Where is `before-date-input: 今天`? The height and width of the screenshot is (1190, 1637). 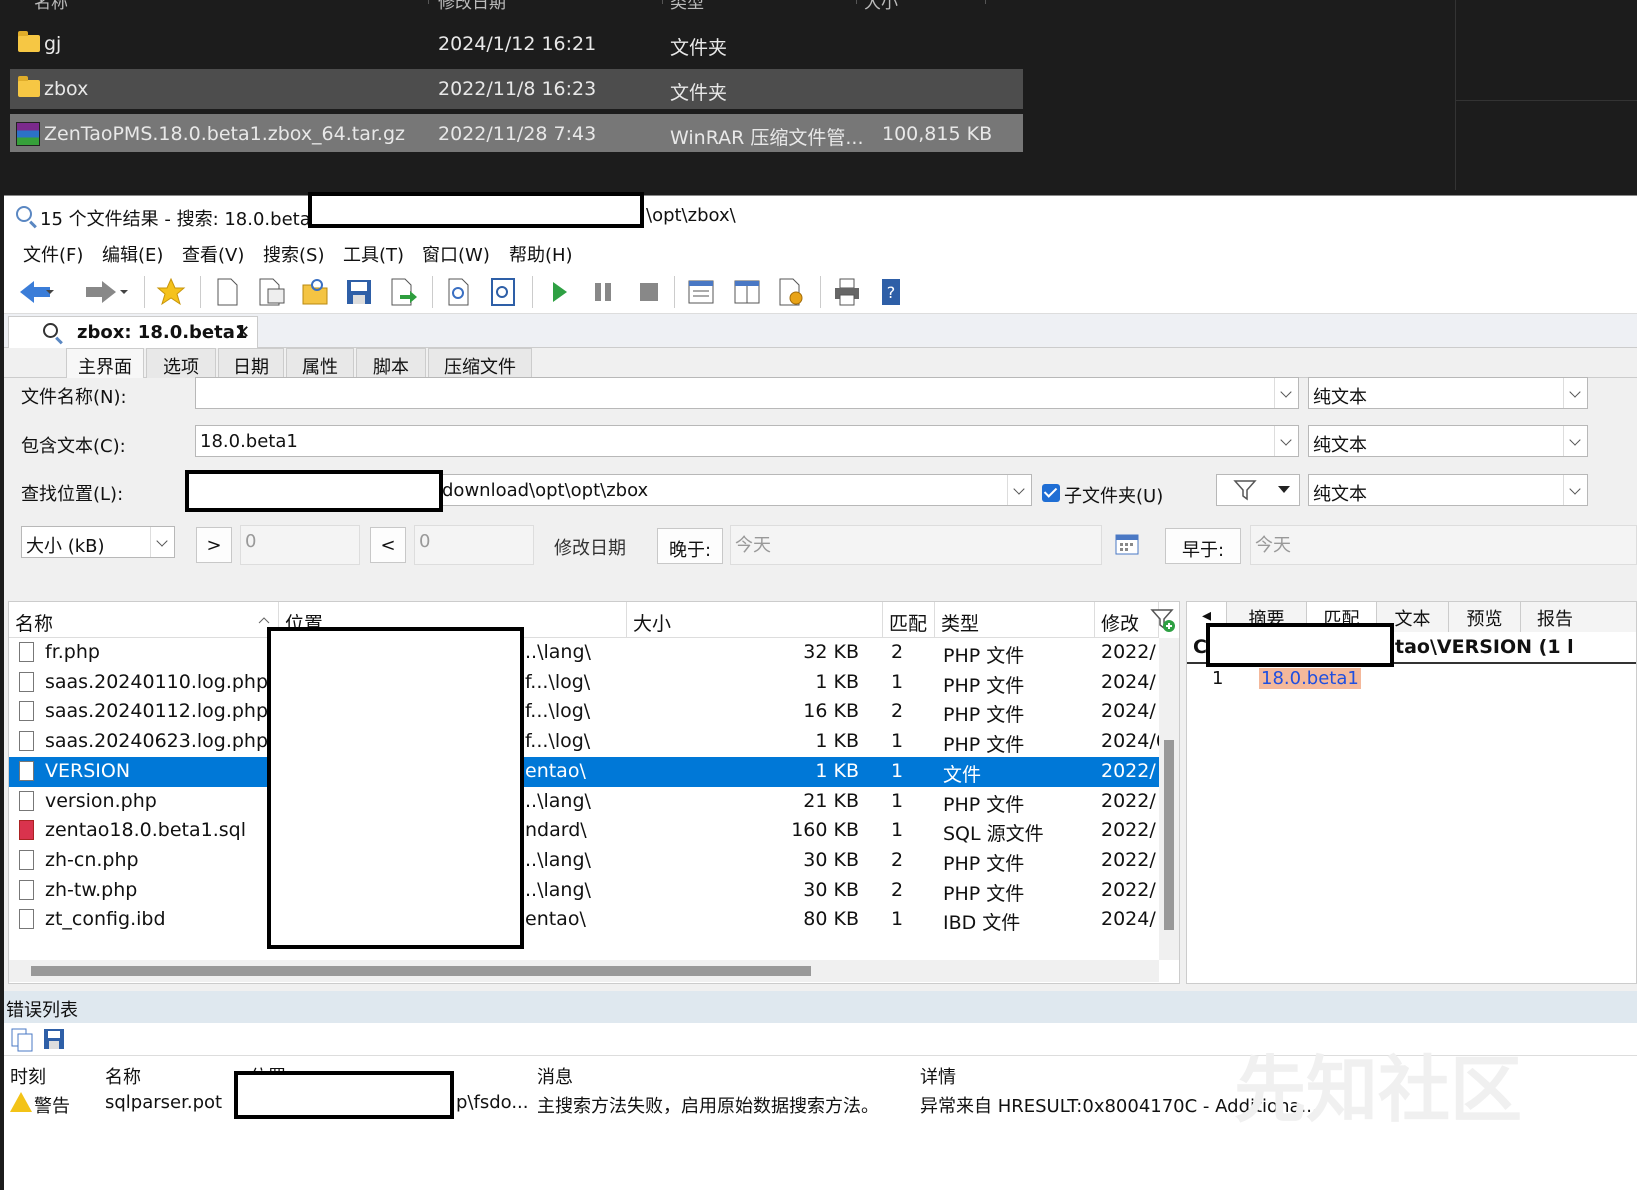
before-date-input: 今天 is located at coordinates (1443, 545).